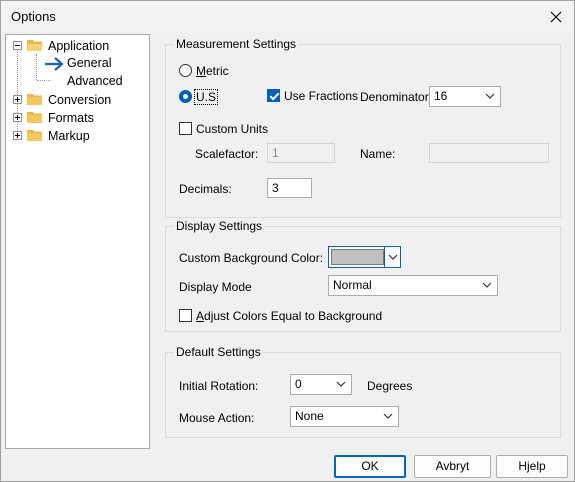 This screenshot has width=575, height=482. What do you see at coordinates (79, 100) in the screenshot?
I see `tree-item-conversion: Conversion` at bounding box center [79, 100].